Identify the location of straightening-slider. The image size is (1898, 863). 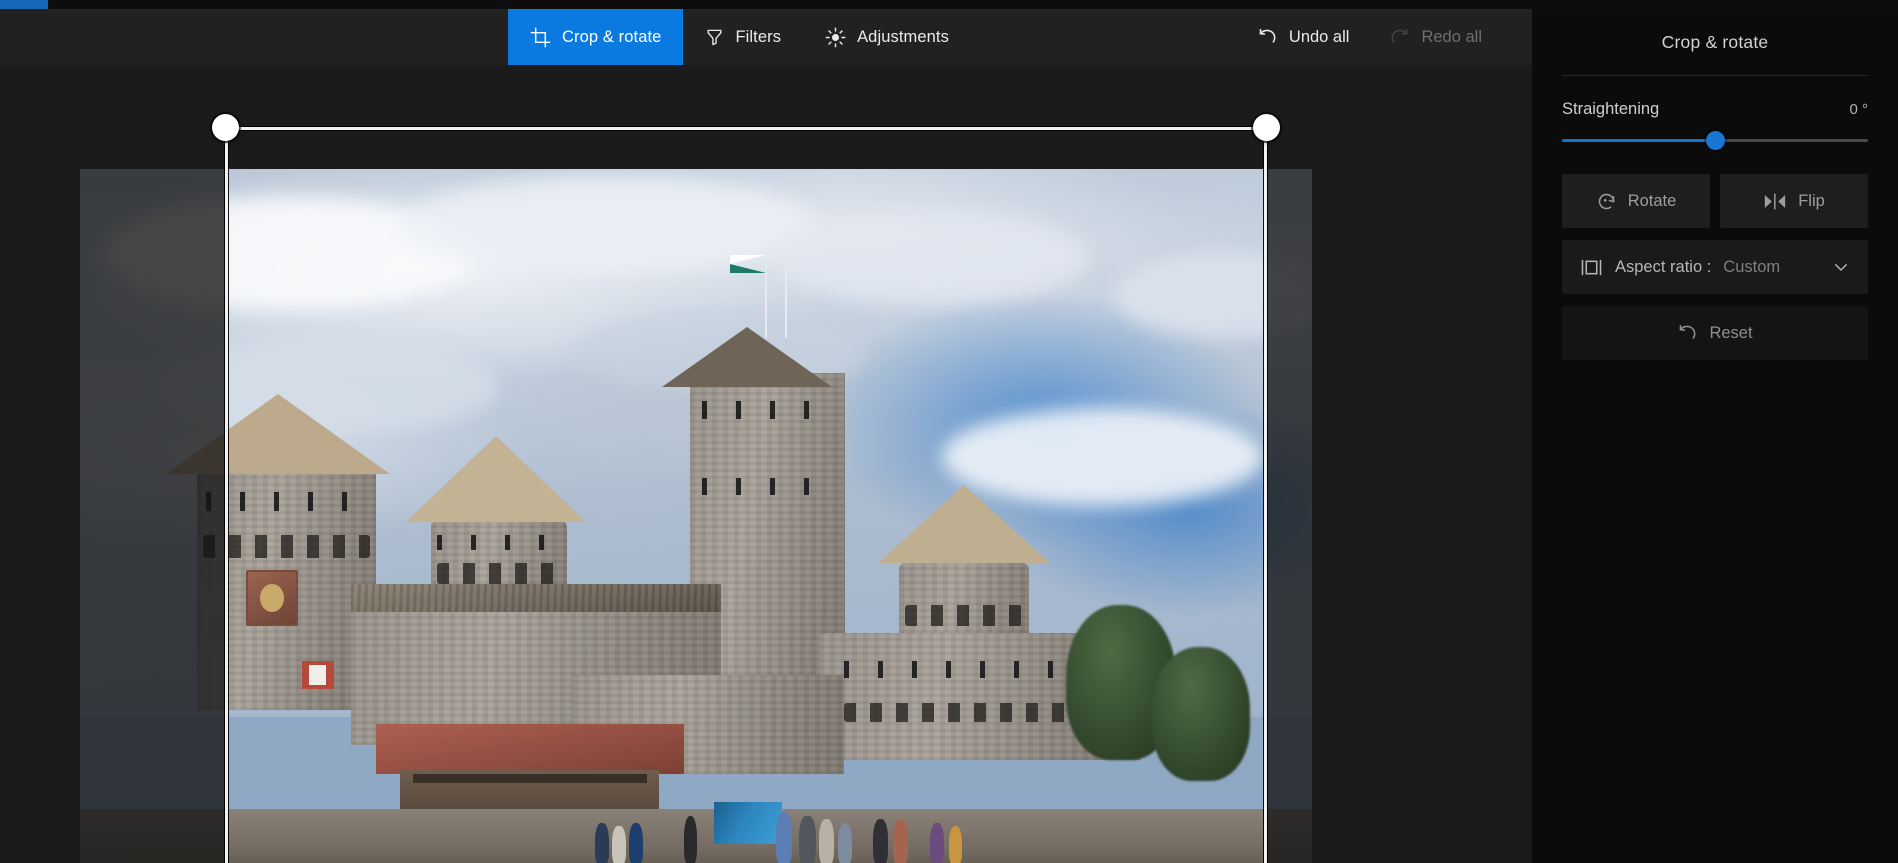
(1715, 140).